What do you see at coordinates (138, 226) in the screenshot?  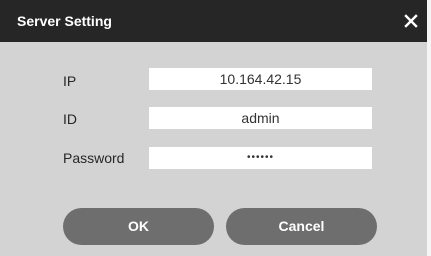 I see `ok-button: OK` at bounding box center [138, 226].